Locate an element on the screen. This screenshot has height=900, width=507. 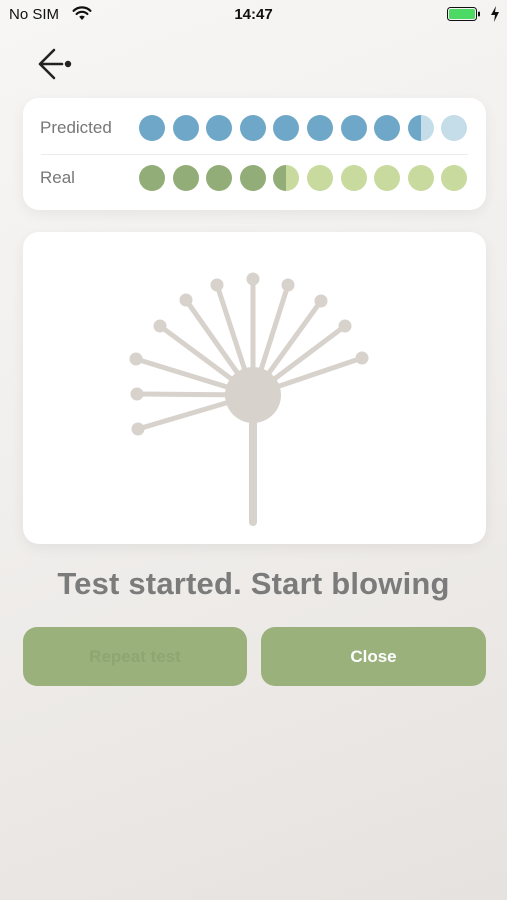
back-arrow-icon is located at coordinates (53, 64).